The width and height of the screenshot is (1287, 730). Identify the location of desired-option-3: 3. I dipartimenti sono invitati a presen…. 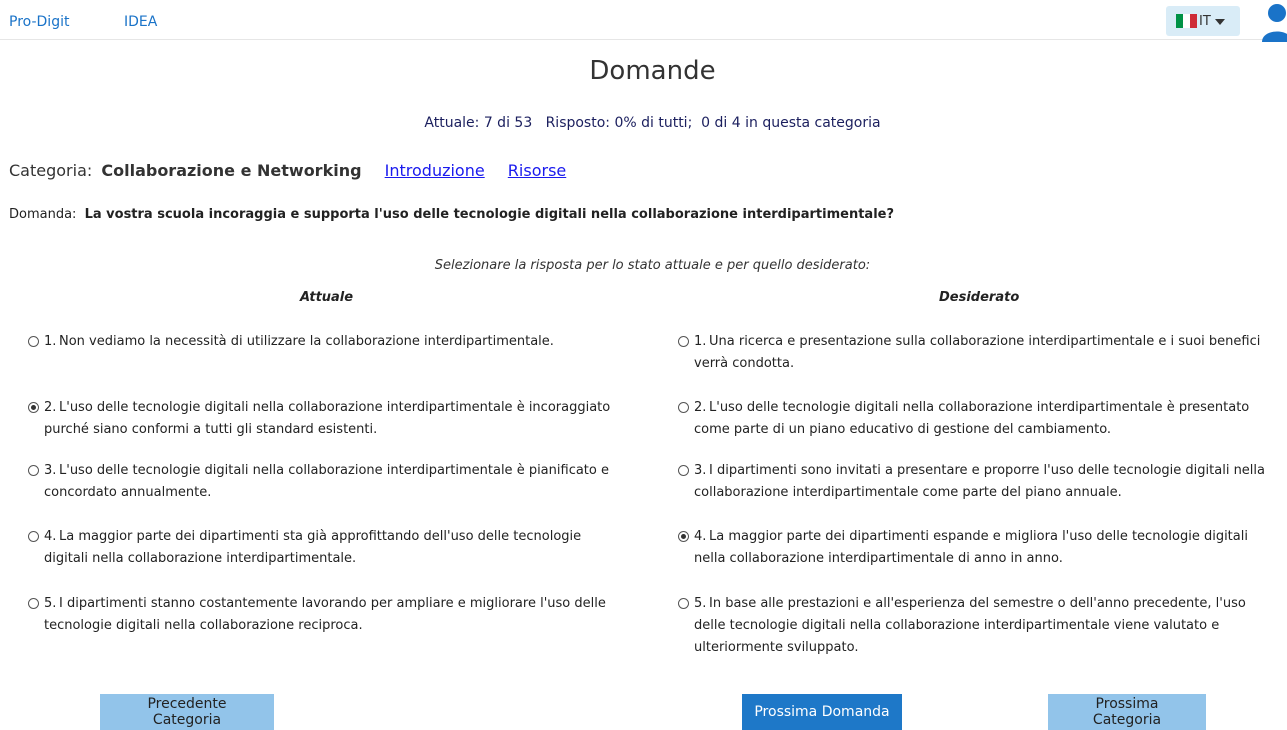
(978, 482).